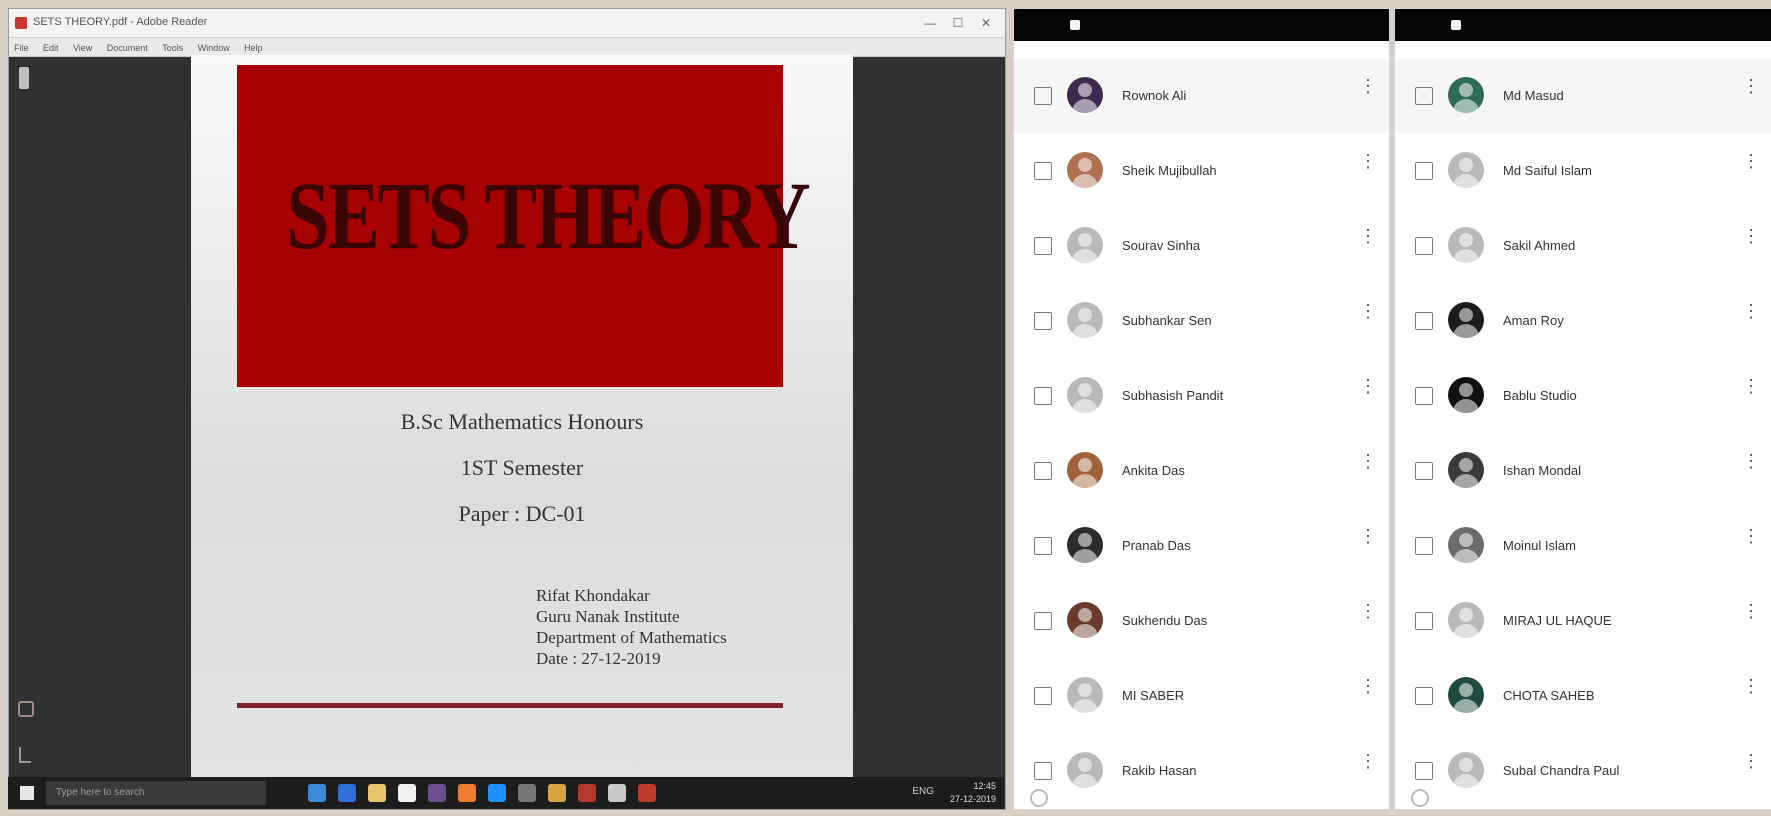 Image resolution: width=1771 pixels, height=816 pixels. What do you see at coordinates (317, 793) in the screenshot?
I see `task-view-icon` at bounding box center [317, 793].